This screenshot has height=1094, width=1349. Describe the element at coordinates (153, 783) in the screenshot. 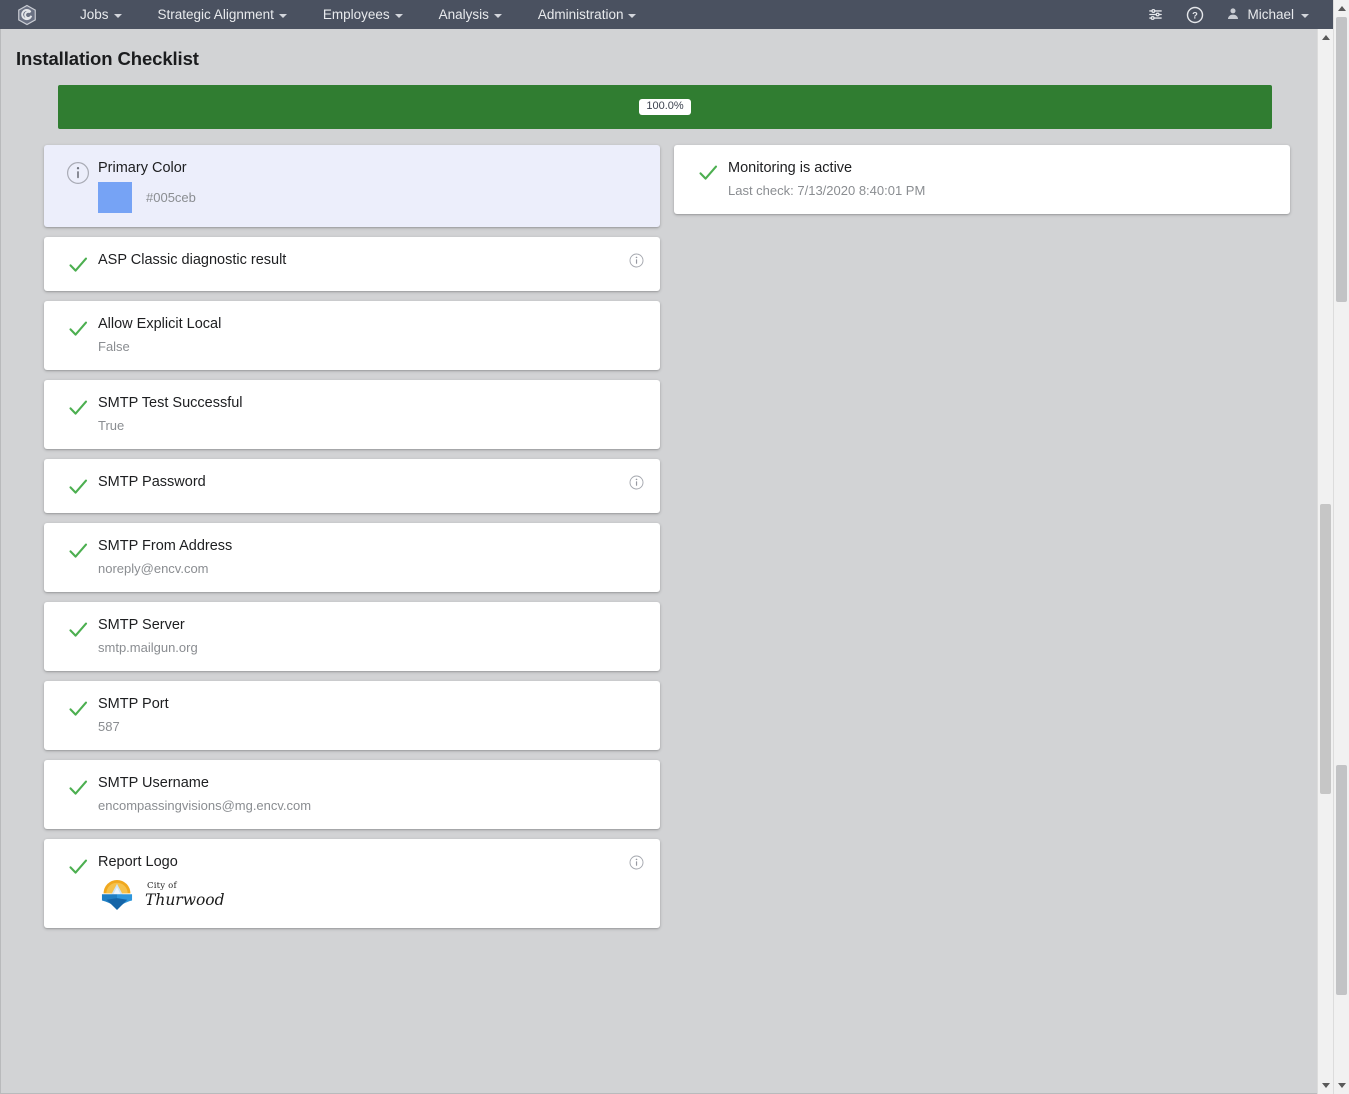

I see `checklist-item-title: SMTP Username` at that location.